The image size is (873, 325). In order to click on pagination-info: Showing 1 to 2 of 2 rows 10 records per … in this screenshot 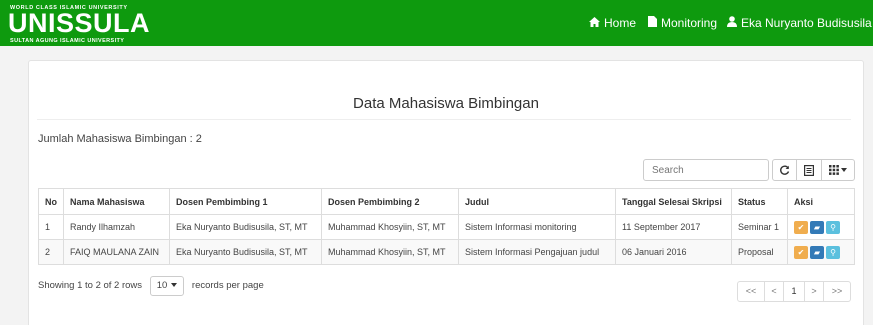, I will do `click(151, 286)`.